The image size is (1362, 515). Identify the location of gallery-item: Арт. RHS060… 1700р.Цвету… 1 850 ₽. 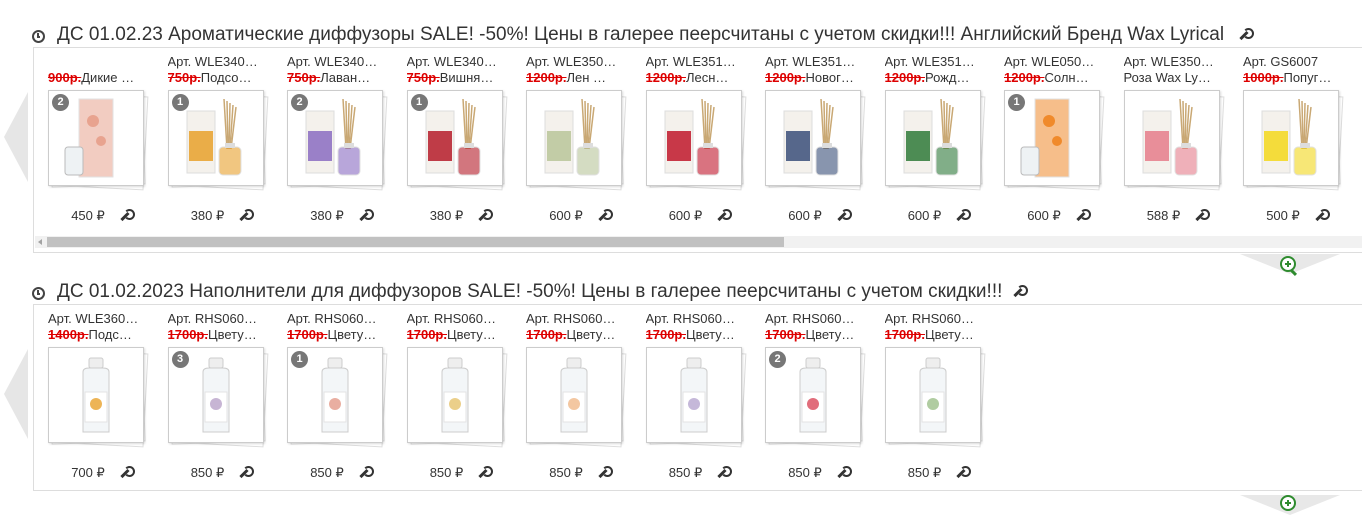
(343, 401).